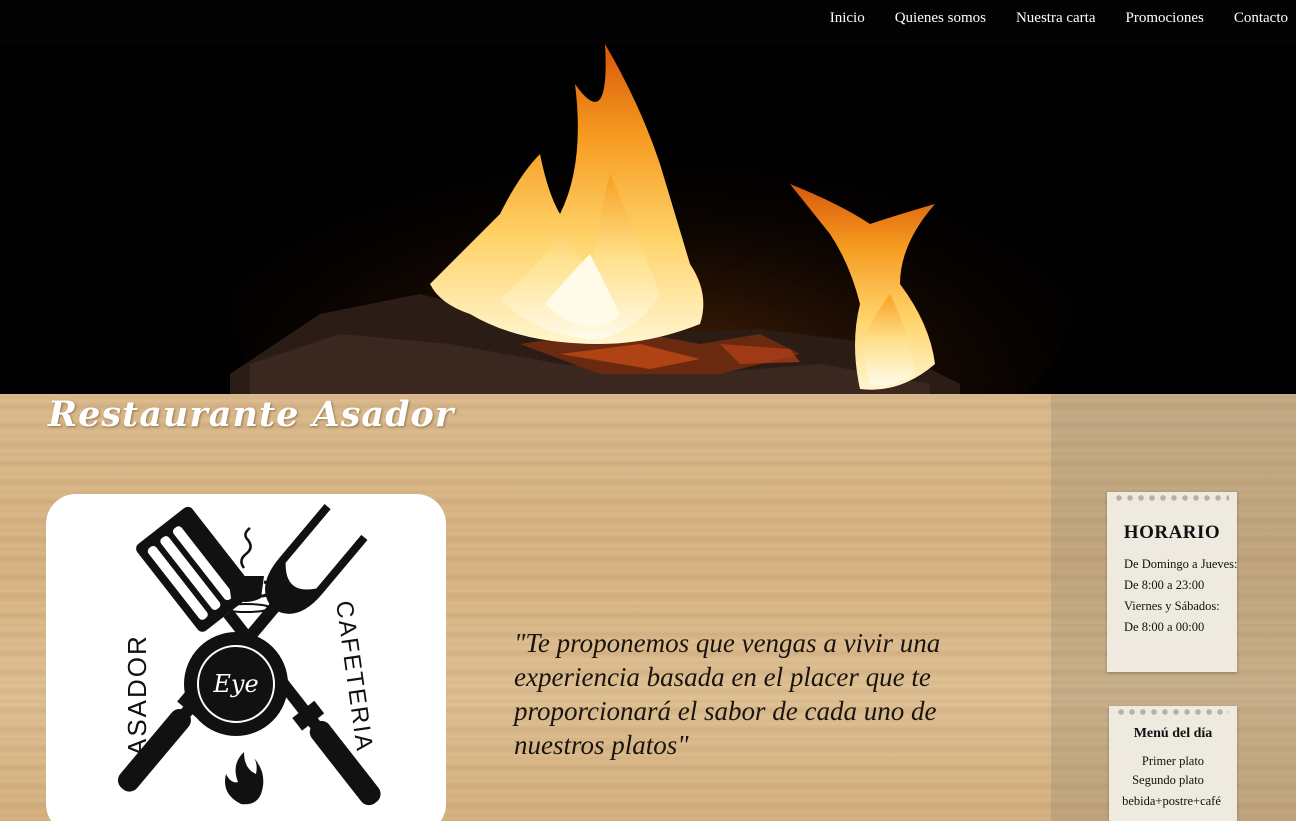  Describe the element at coordinates (1172, 606) in the screenshot. I see `schedule-line: Viernes y Sábados:` at that location.